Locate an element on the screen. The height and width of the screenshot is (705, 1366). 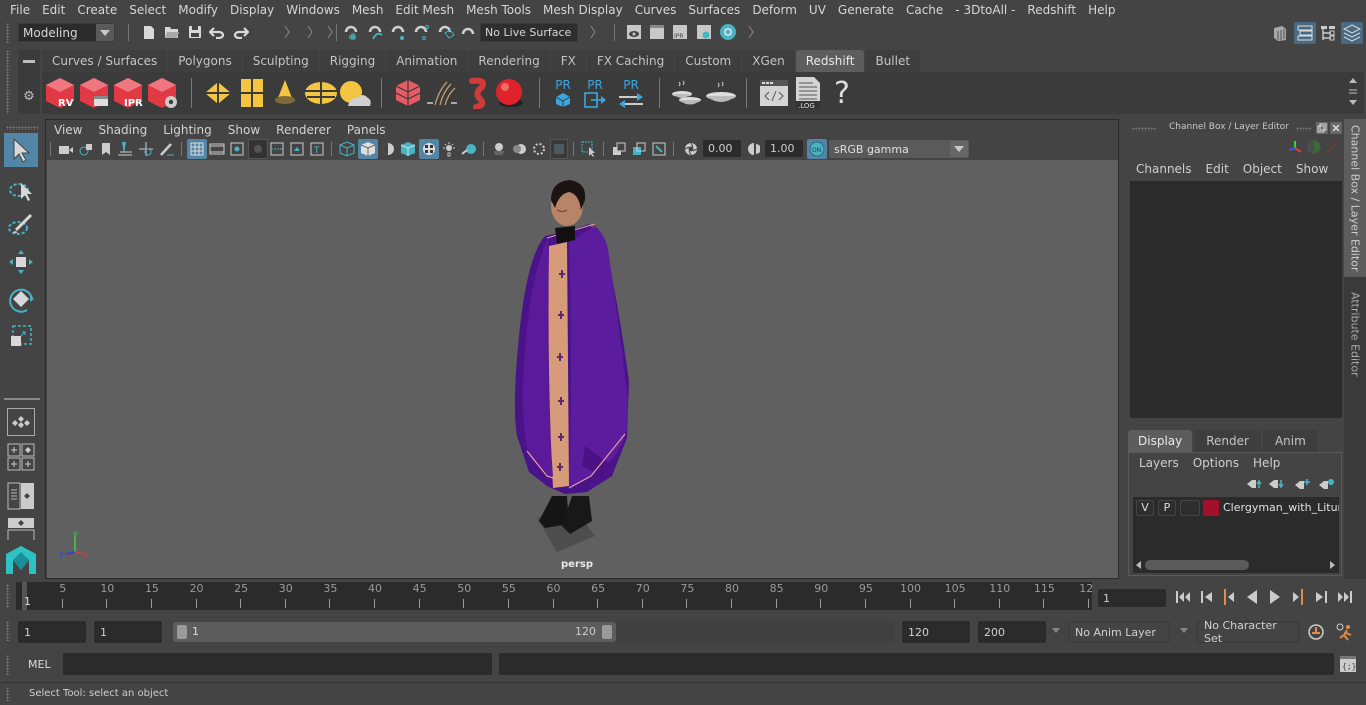
shadows-icon is located at coordinates (469, 149).